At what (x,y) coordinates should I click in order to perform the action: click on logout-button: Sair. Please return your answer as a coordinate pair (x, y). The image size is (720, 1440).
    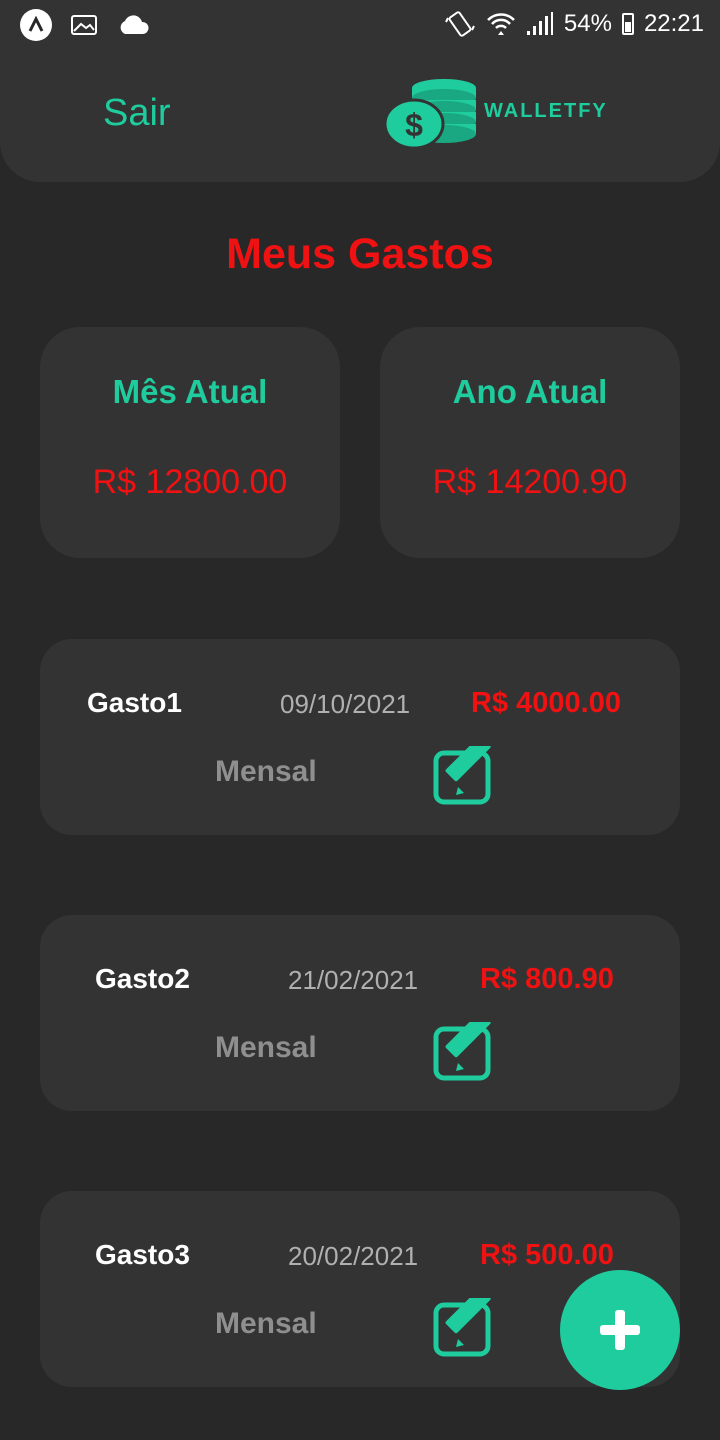
    Looking at the image, I should click on (137, 113).